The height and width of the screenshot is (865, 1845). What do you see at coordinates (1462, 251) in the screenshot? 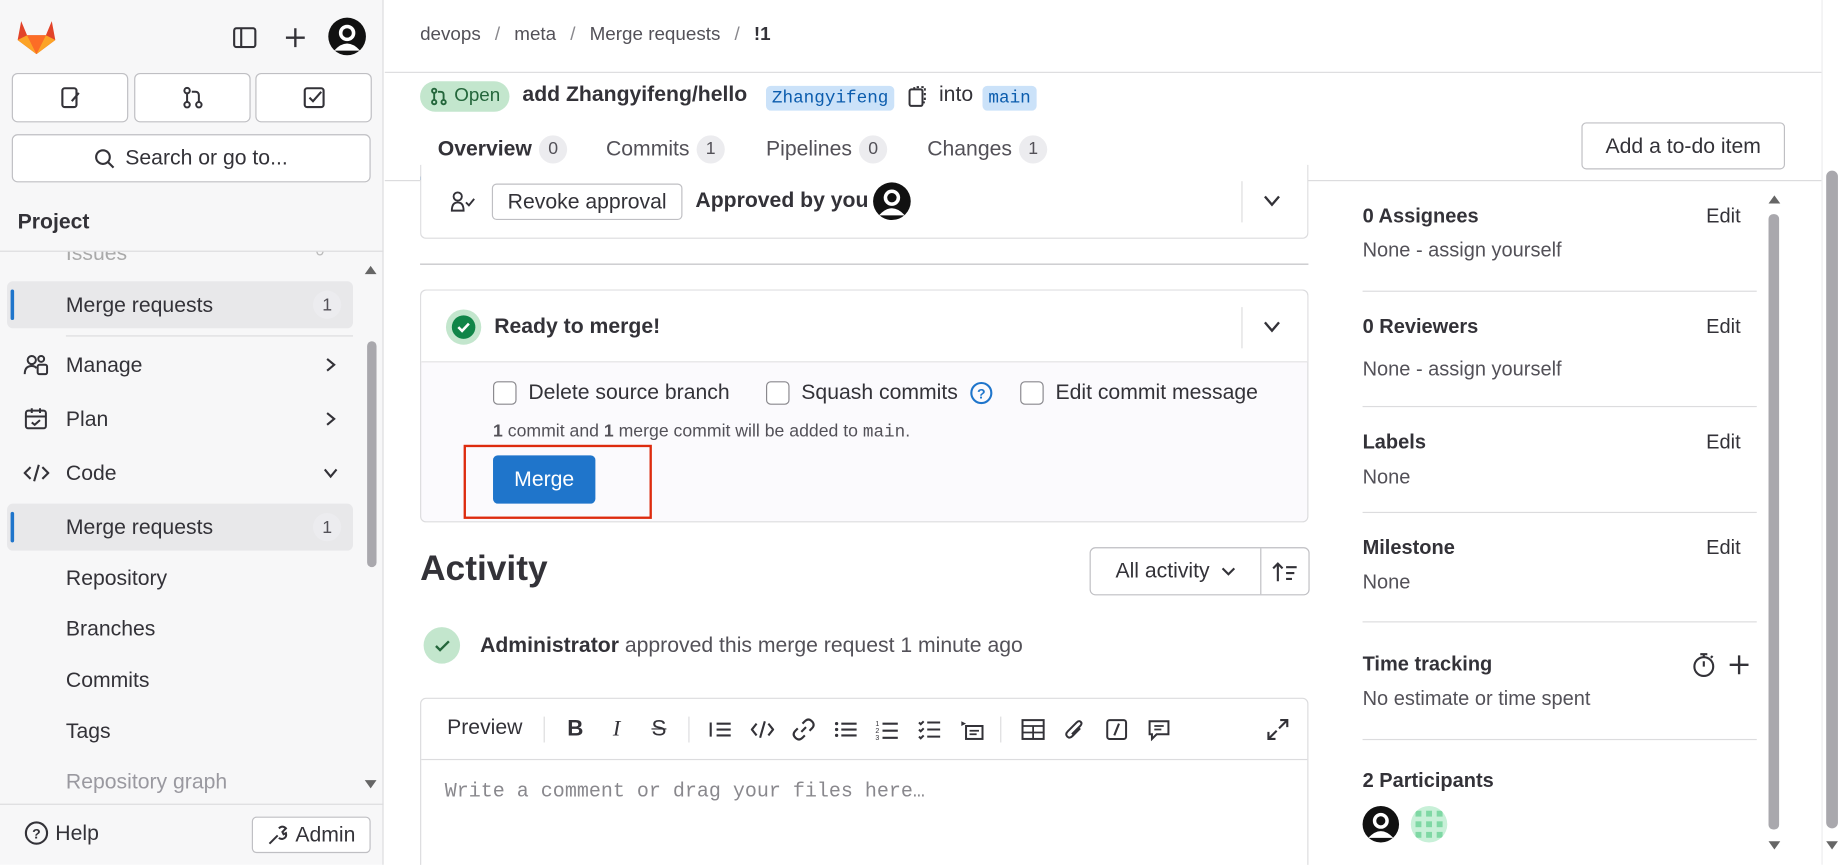
I see `assignees-value: None - assign yourself` at bounding box center [1462, 251].